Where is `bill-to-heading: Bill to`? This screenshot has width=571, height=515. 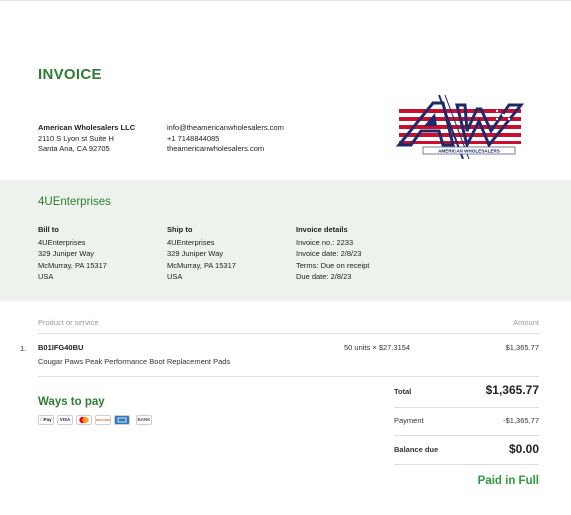
bill-to-heading: Bill to is located at coordinates (48, 229).